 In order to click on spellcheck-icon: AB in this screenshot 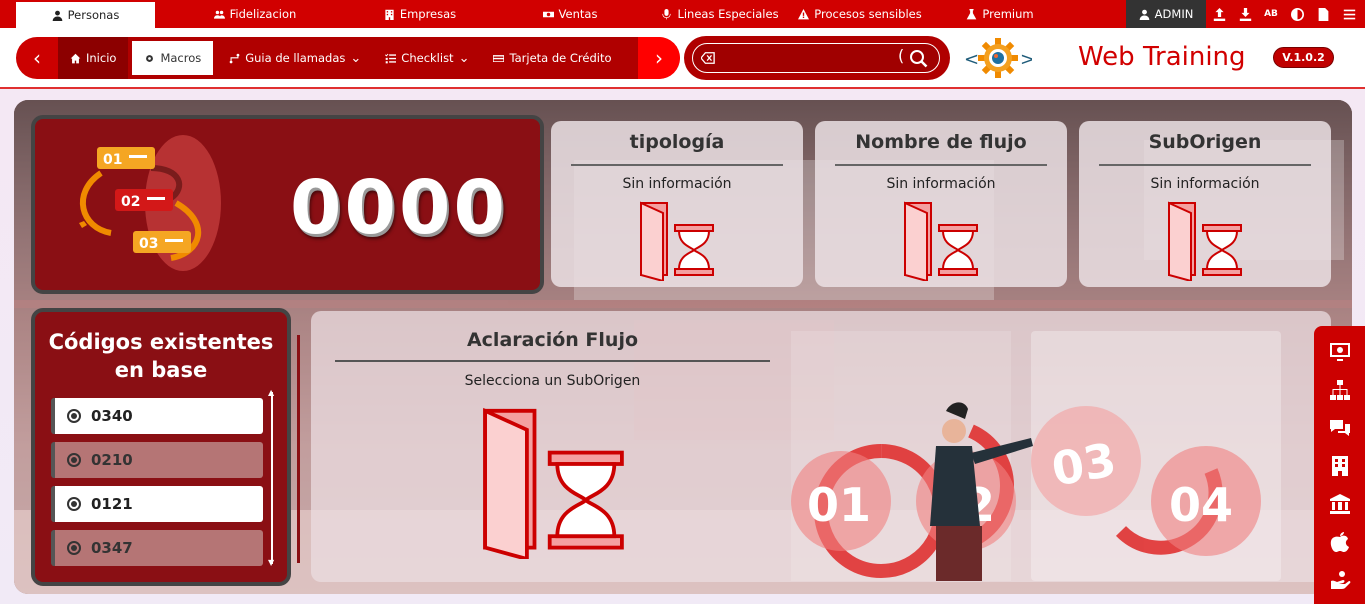, I will do `click(1271, 14)`.